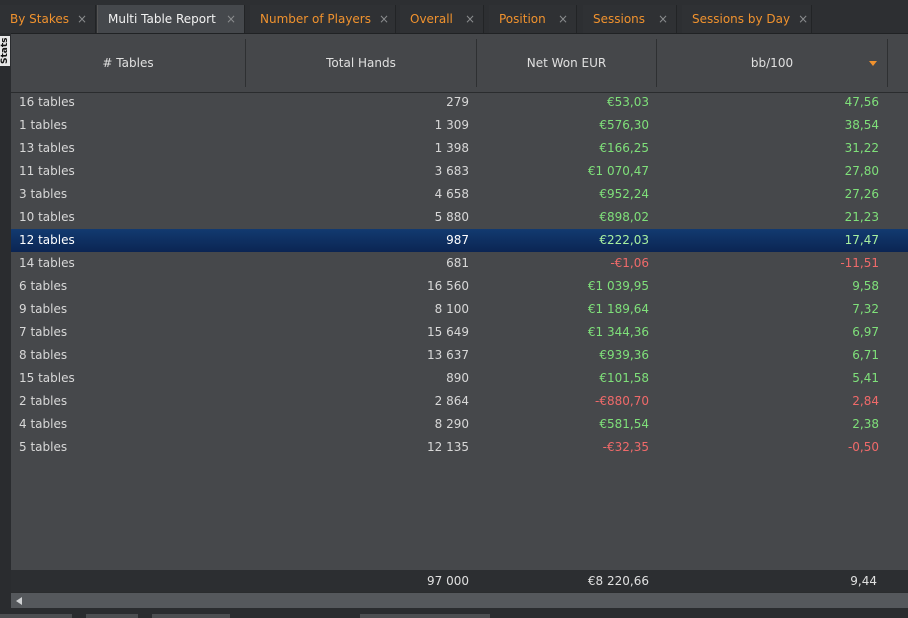  I want to click on table-row: 12 tables 987 €222,03 17,47, so click(459, 240).